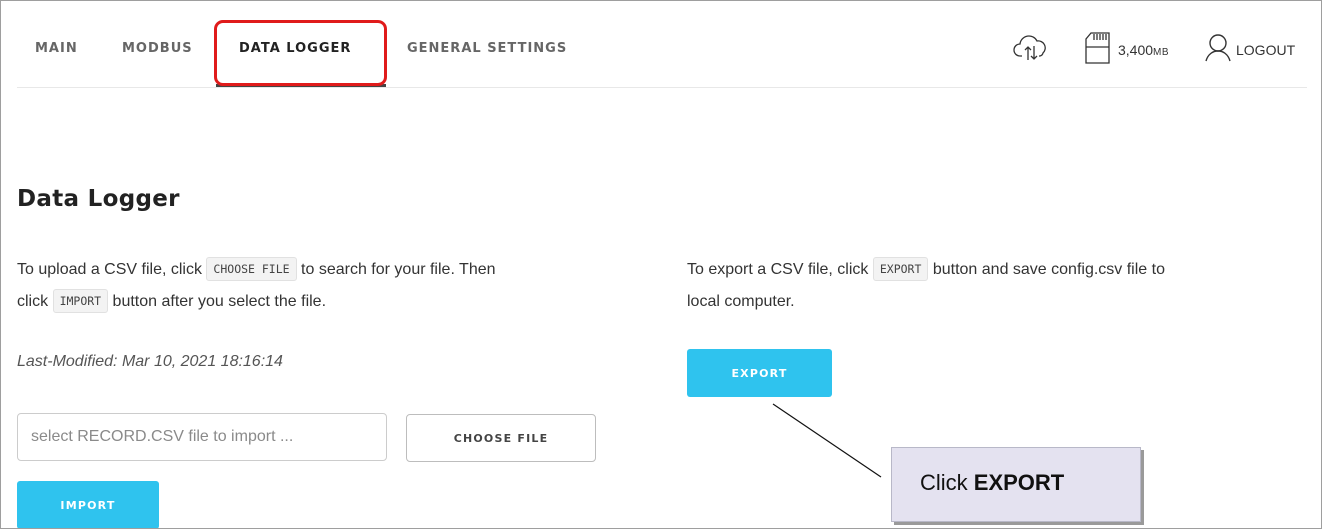 This screenshot has height=529, width=1322. I want to click on callout-bold: EXPORT, so click(1019, 482).